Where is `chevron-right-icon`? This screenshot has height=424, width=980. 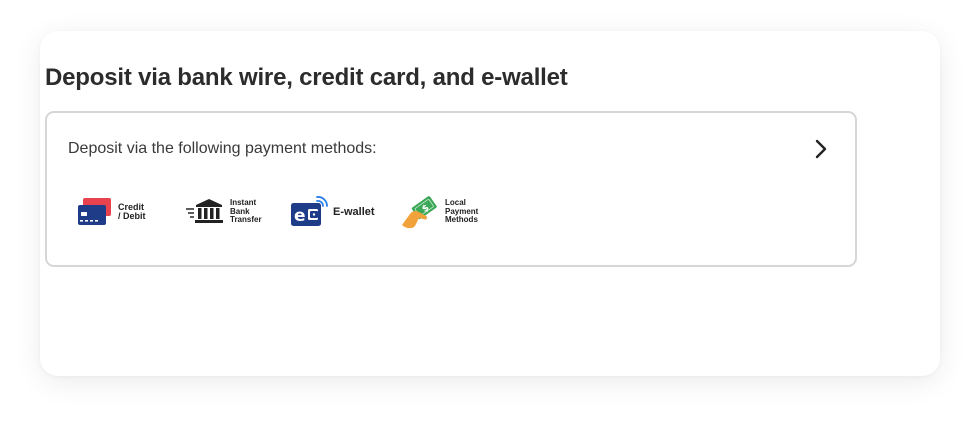 chevron-right-icon is located at coordinates (821, 149).